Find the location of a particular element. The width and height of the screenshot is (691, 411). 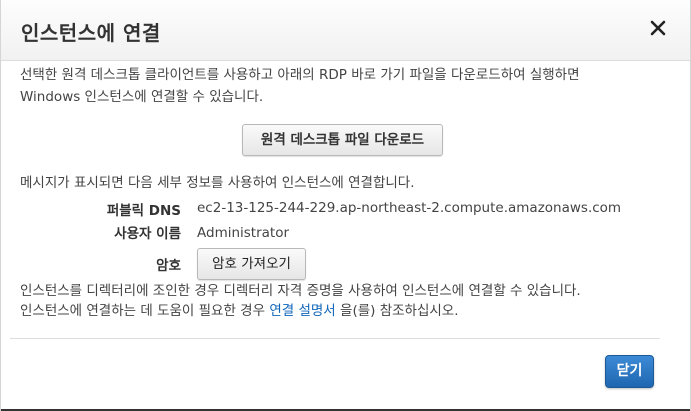

public-dns-label: 퍼블릭 DNS is located at coordinates (143, 211).